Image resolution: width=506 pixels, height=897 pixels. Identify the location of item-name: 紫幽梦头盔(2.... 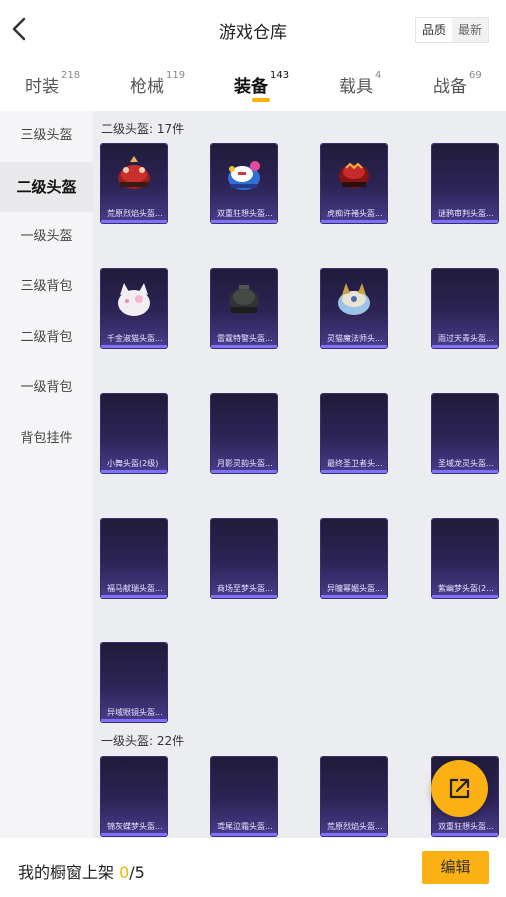
(466, 588).